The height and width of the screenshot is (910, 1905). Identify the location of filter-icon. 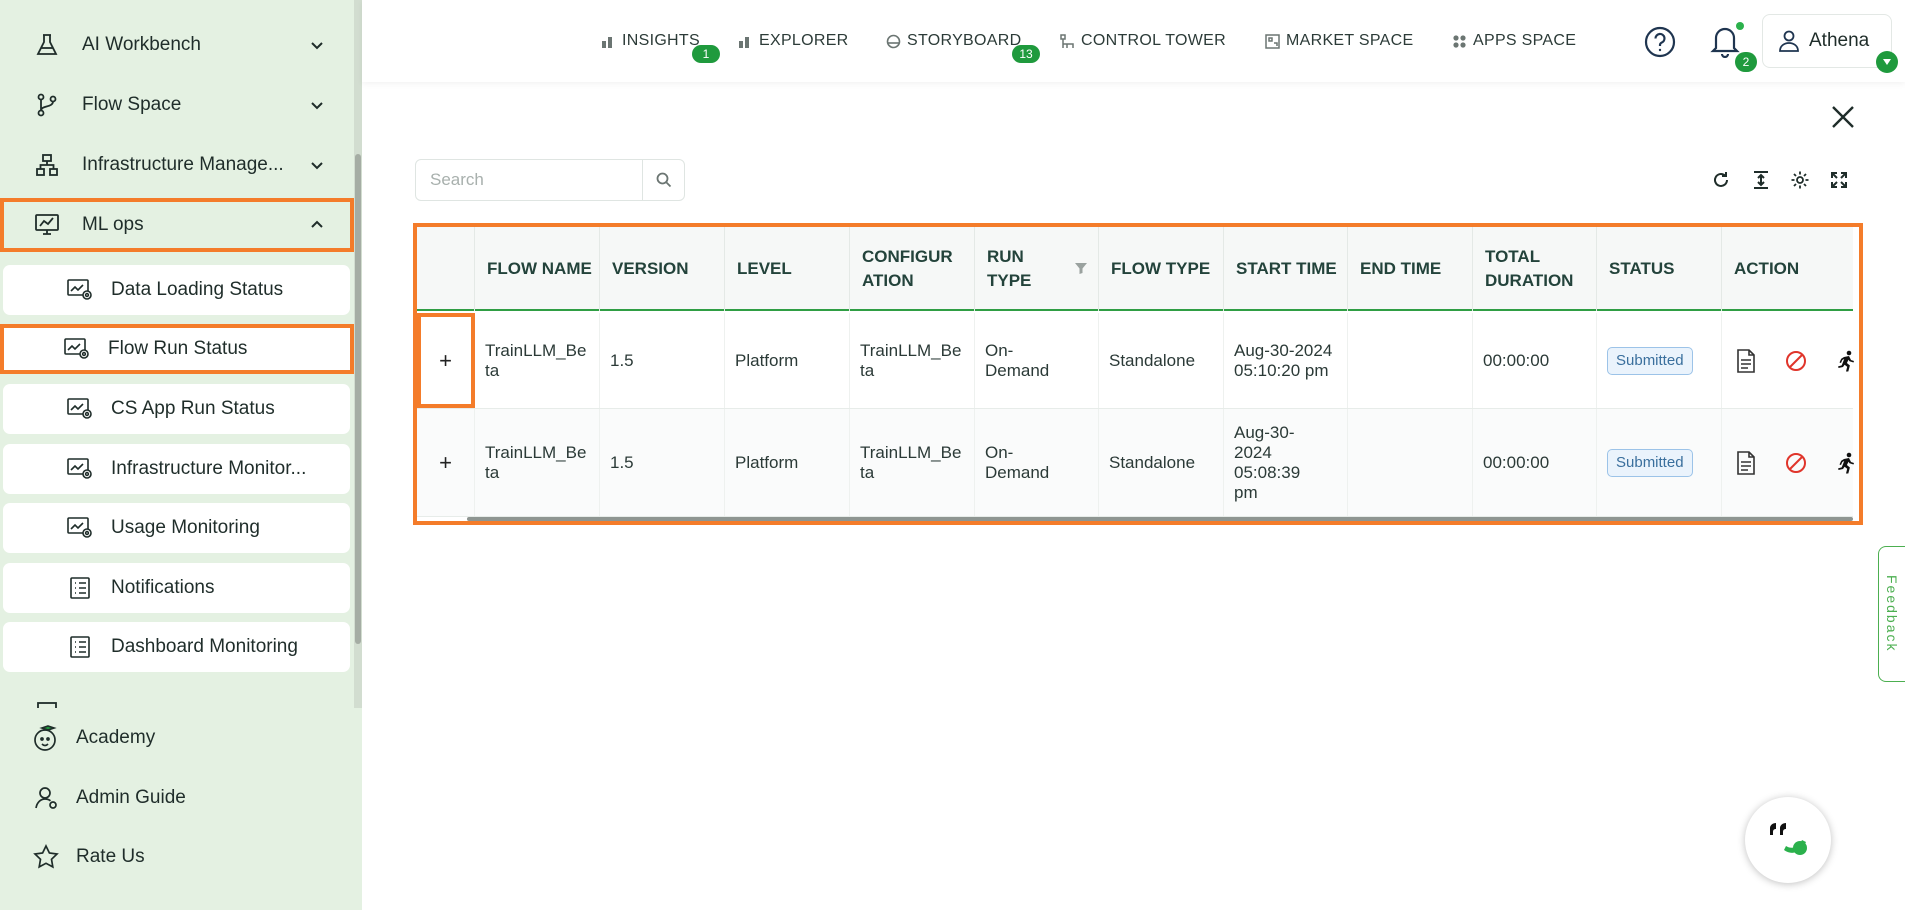
(1081, 268).